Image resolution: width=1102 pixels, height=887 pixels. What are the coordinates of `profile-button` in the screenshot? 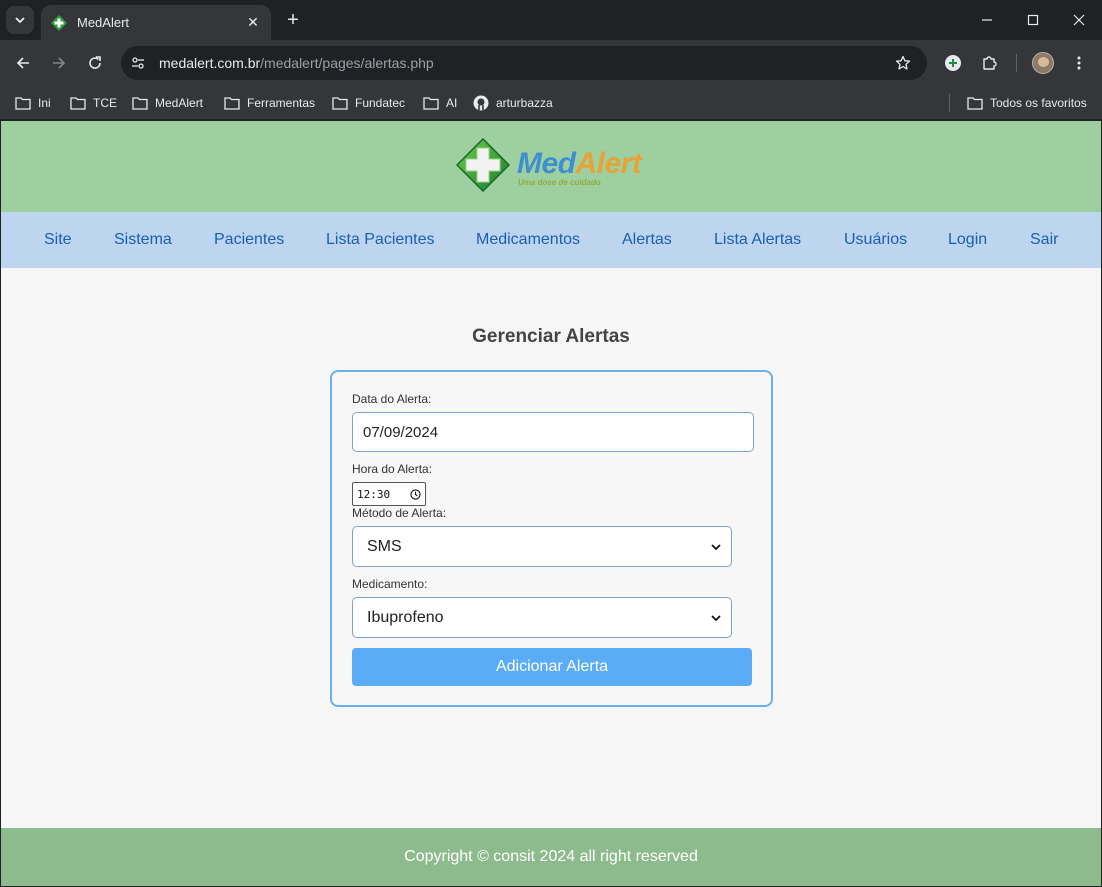 It's located at (1043, 63).